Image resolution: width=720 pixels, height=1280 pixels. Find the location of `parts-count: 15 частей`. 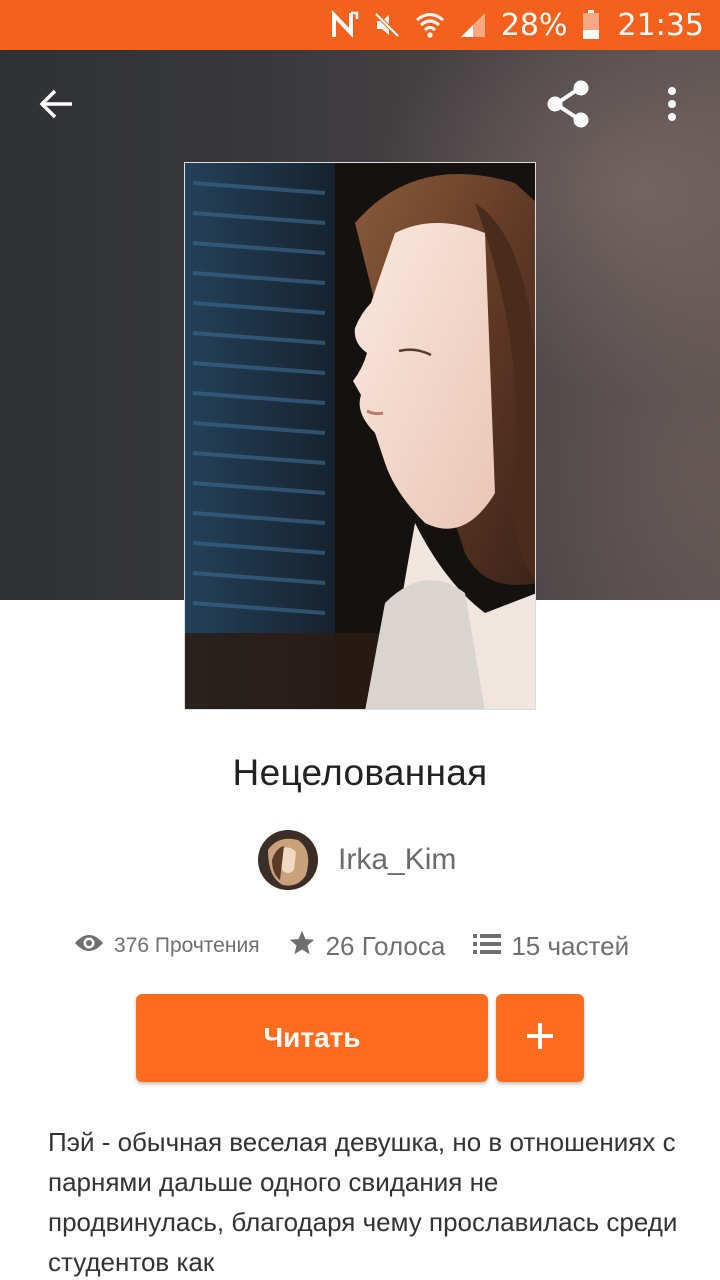

parts-count: 15 частей is located at coordinates (570, 945).